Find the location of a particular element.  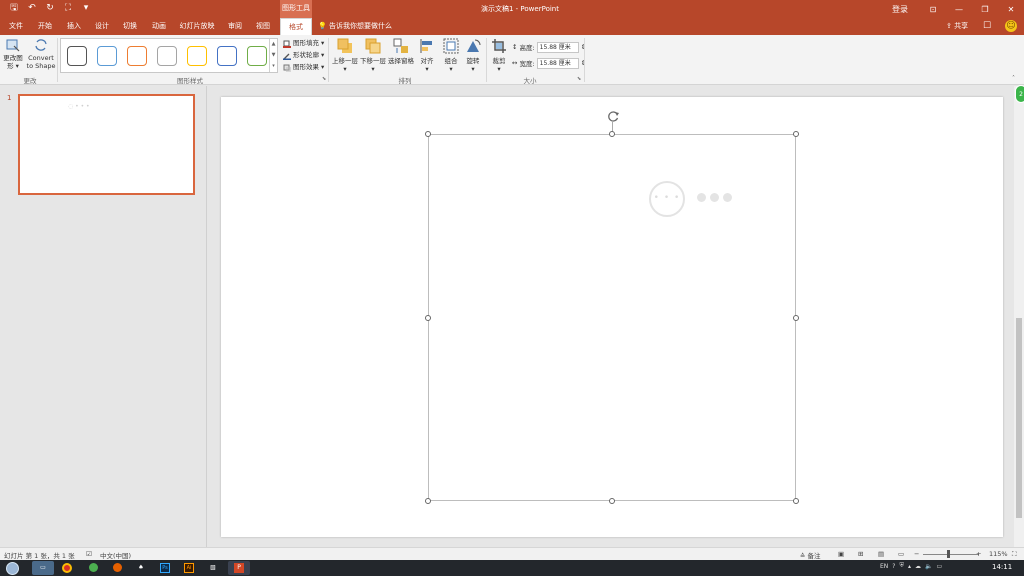

battery-icon: ▭ is located at coordinates (939, 566).